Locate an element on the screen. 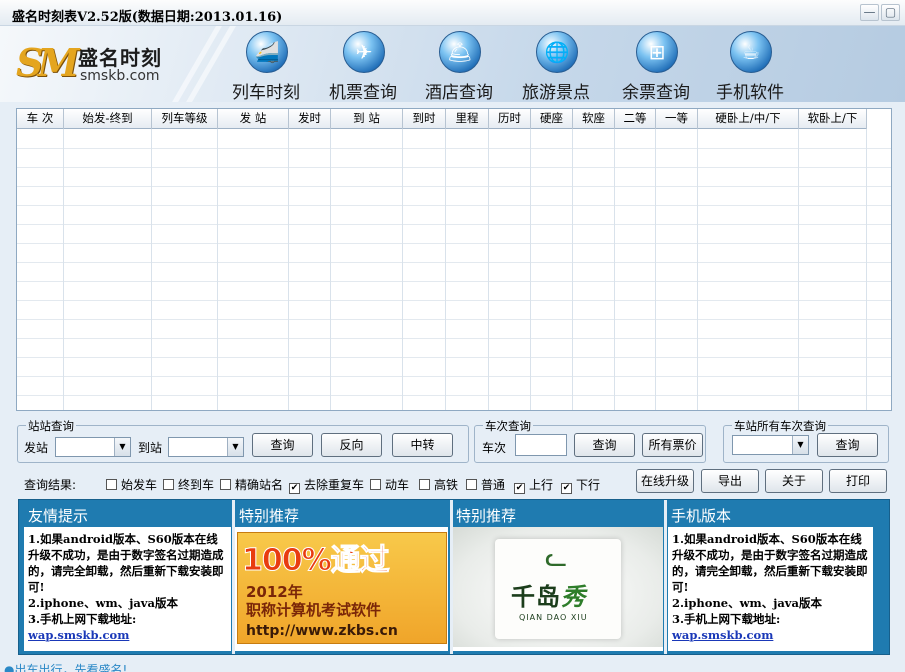 The image size is (905, 672). qiandaoxiu-ad: ᓚ 千岛秀 QIAN DAO XIU is located at coordinates (558, 587).